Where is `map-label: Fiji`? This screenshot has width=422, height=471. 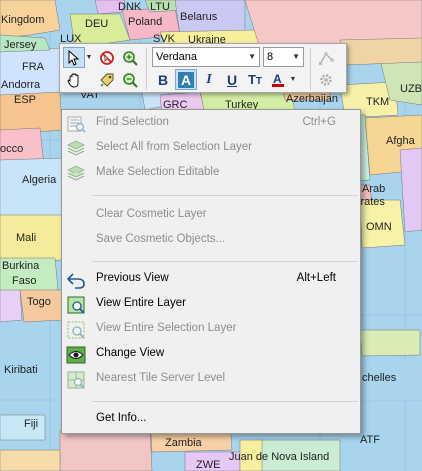
map-label: Fiji is located at coordinates (31, 424).